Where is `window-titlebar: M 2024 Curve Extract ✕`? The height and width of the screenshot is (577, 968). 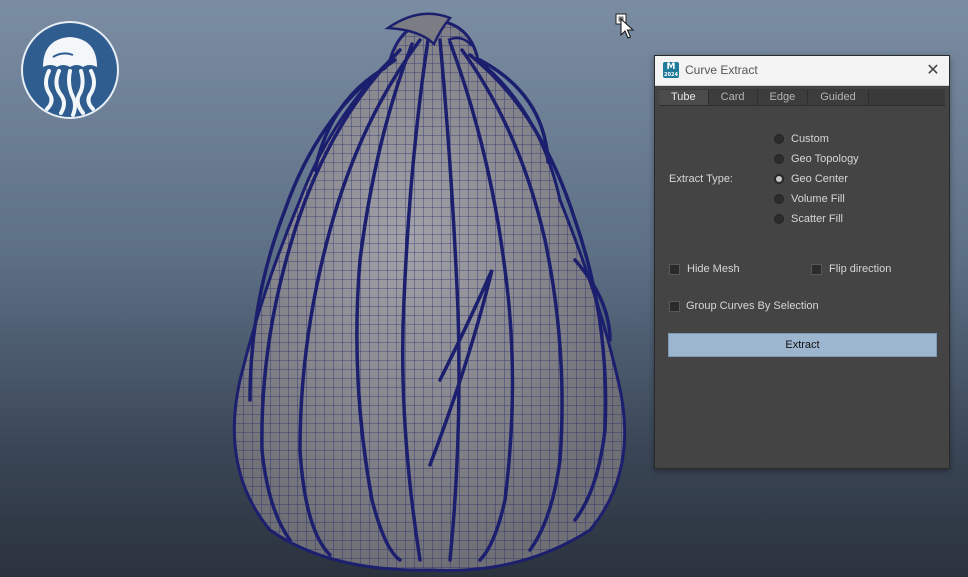 window-titlebar: M 2024 Curve Extract ✕ is located at coordinates (802, 71).